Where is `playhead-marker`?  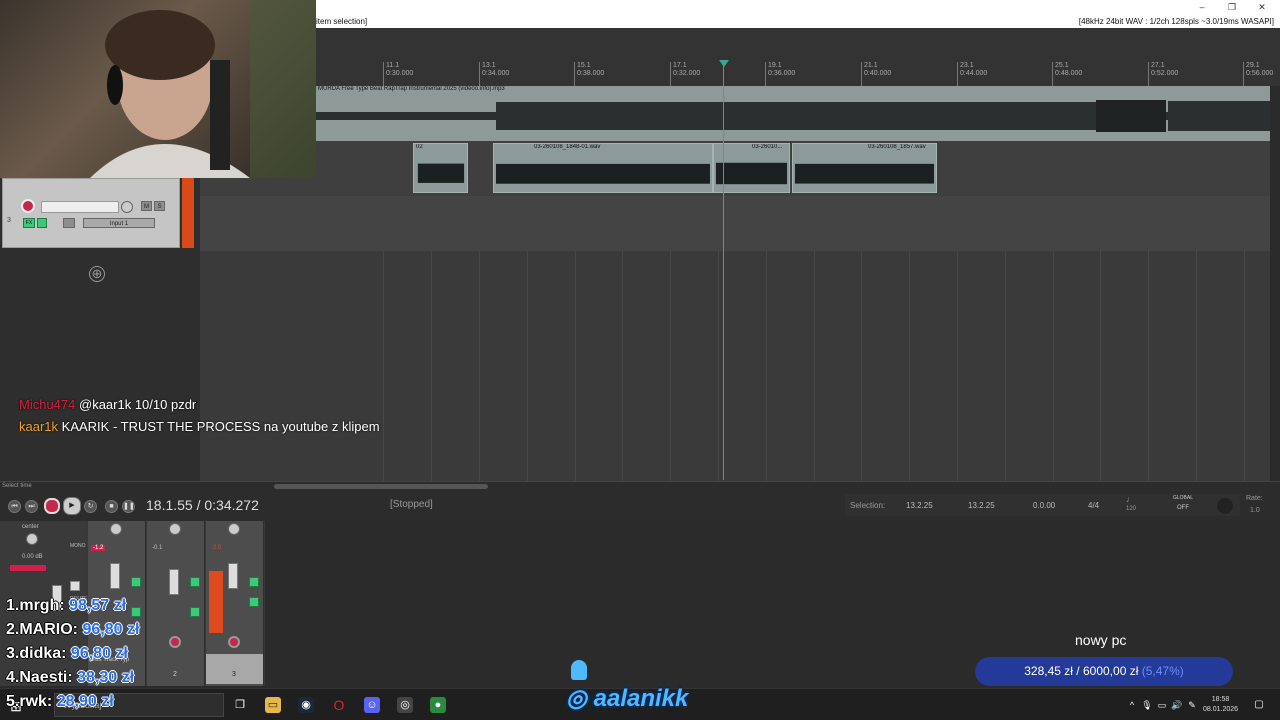 playhead-marker is located at coordinates (724, 63).